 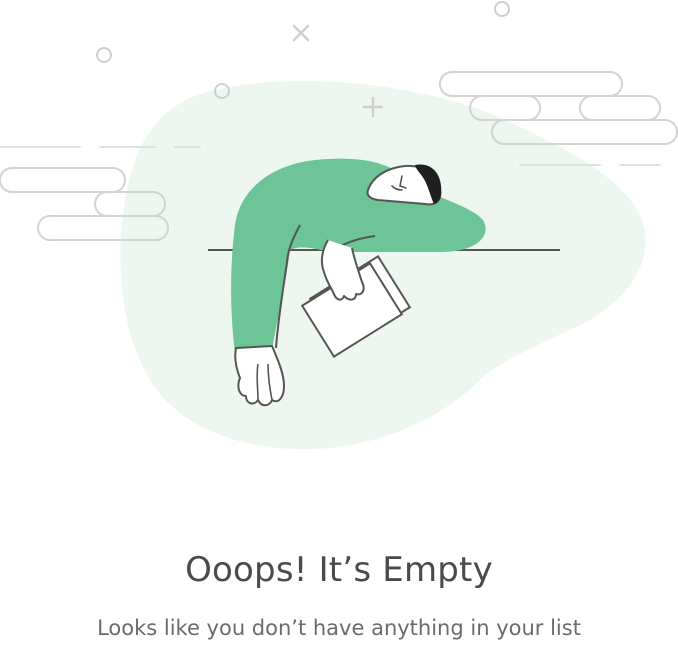 What do you see at coordinates (301, 33) in the screenshot?
I see `cross-icon` at bounding box center [301, 33].